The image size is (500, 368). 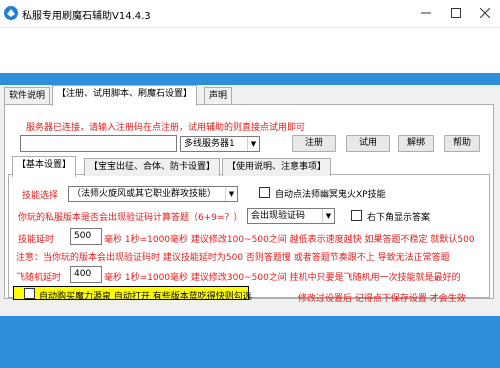 I want to click on close-button, so click(x=485, y=13).